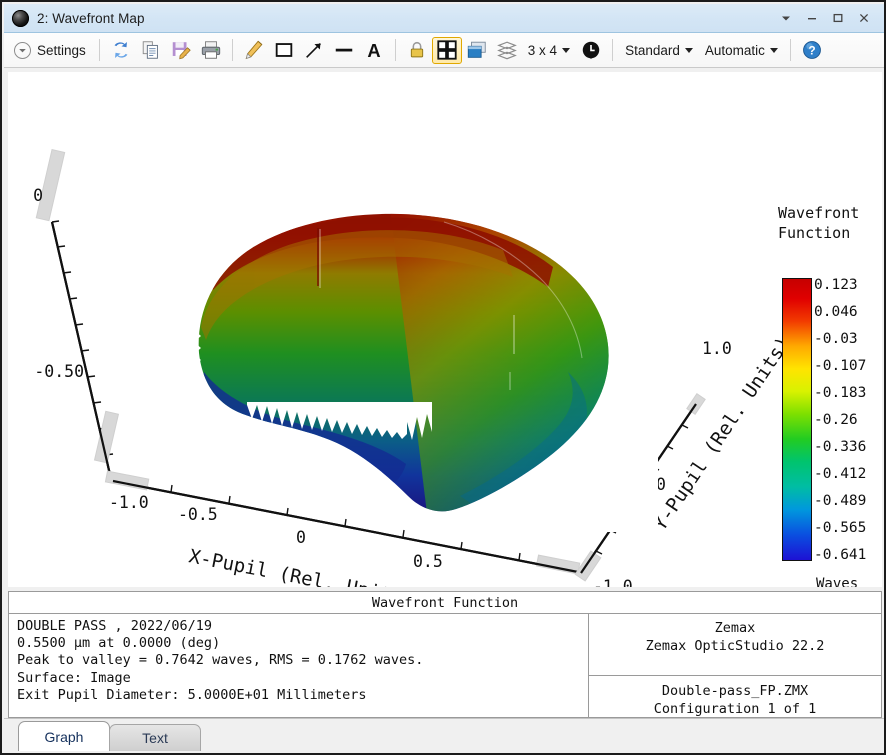 This screenshot has width=886, height=755. What do you see at coordinates (542, 750) in the screenshot?
I see `tab-filler` at bounding box center [542, 750].